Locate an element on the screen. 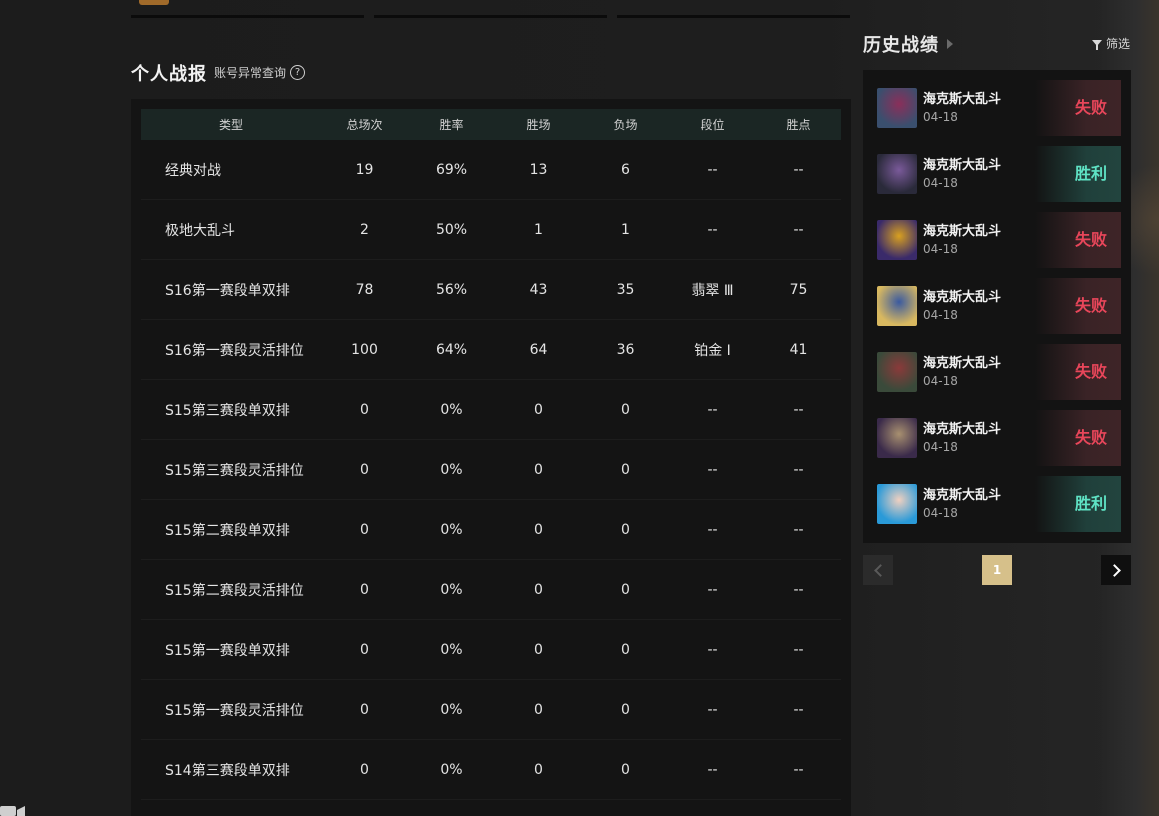 The image size is (1159, 816). page-number-active: 1 is located at coordinates (997, 570).